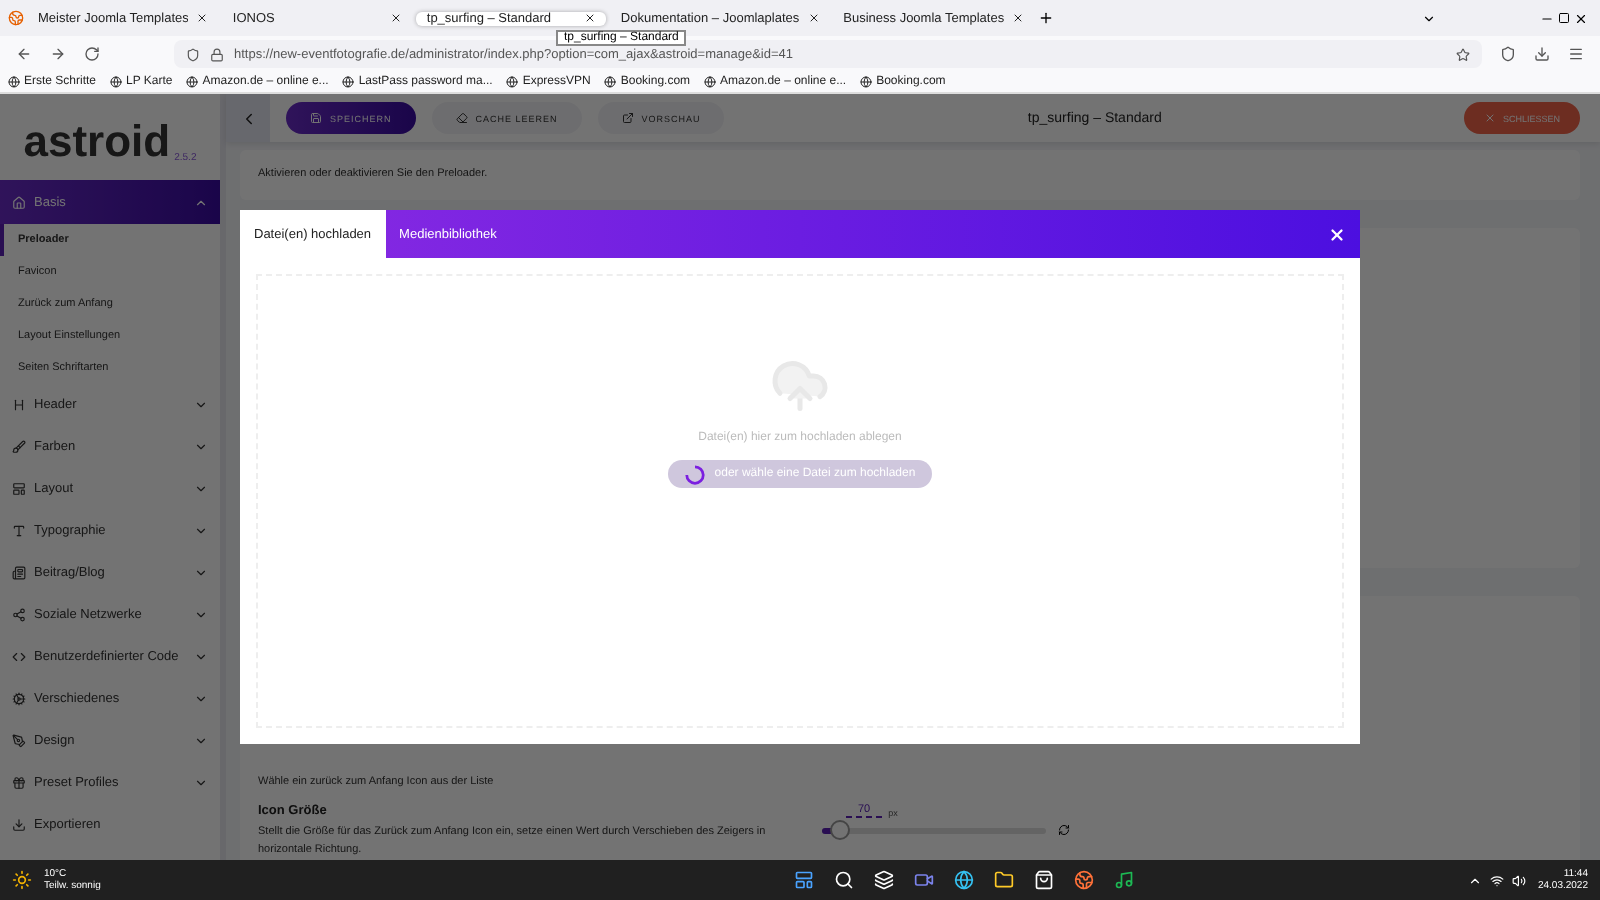  I want to click on layout-icon, so click(19, 489).